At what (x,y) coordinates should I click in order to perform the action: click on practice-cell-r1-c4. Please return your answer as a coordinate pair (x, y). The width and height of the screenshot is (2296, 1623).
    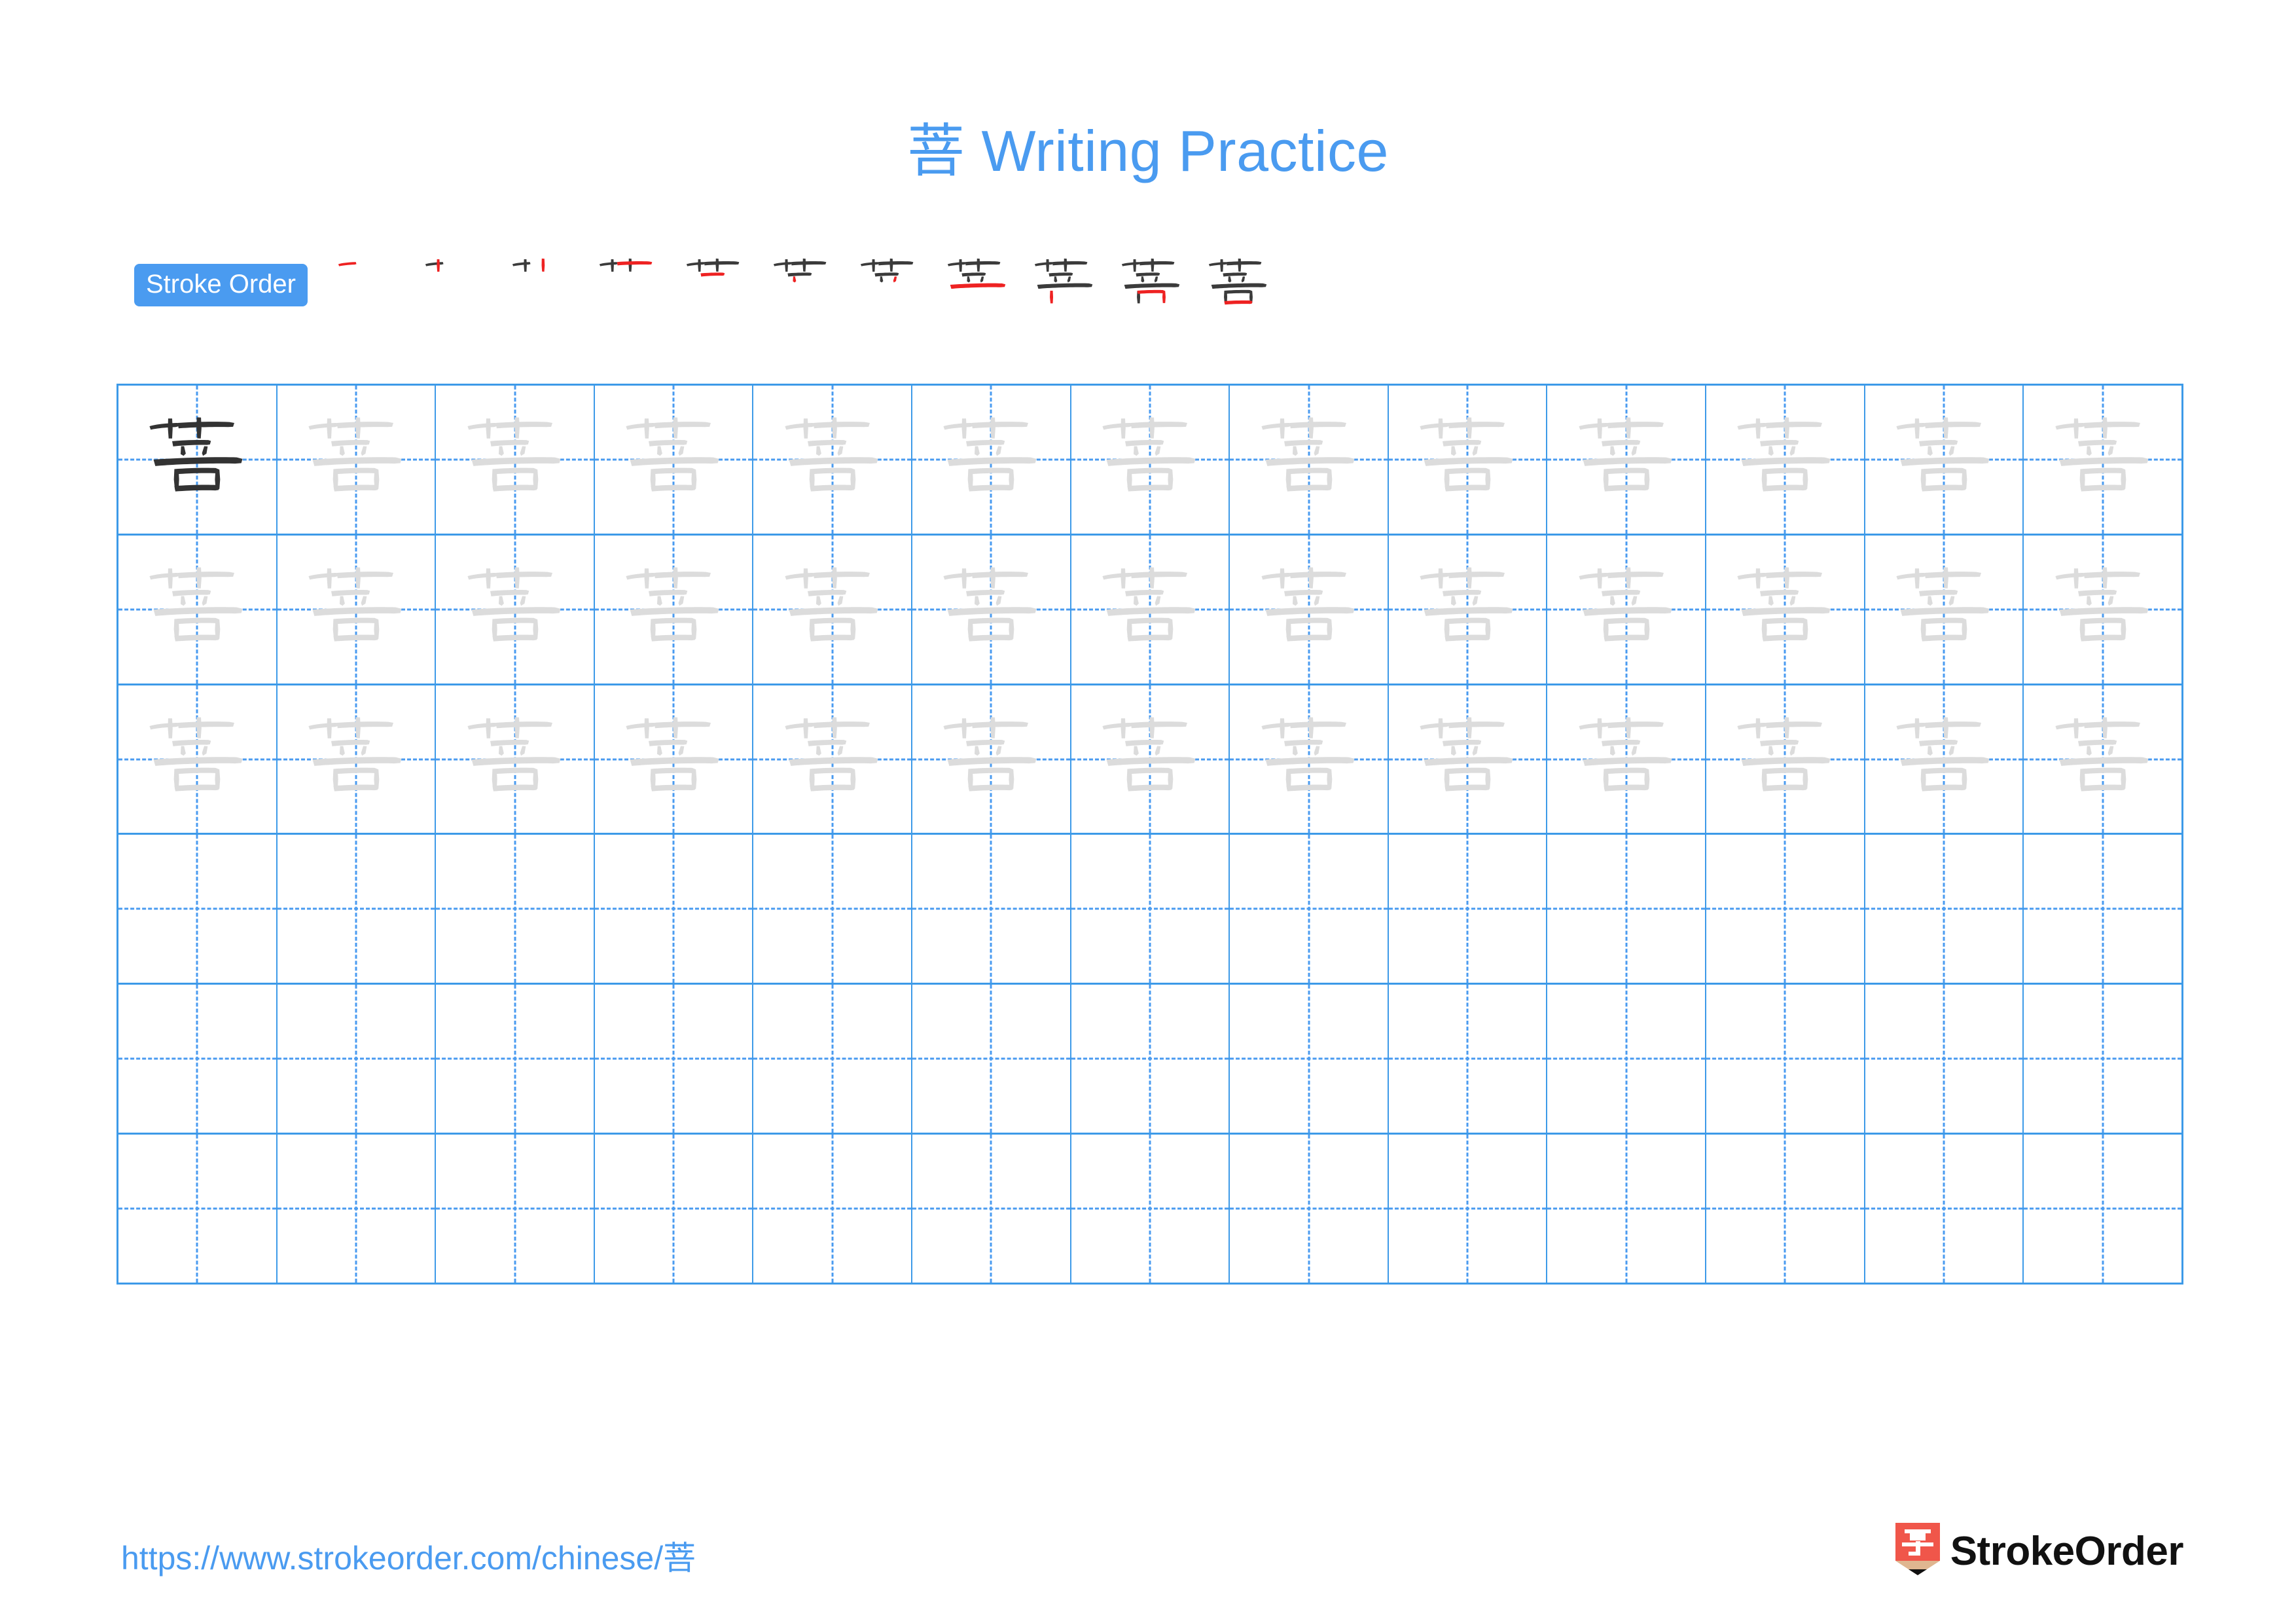
    Looking at the image, I should click on (674, 460).